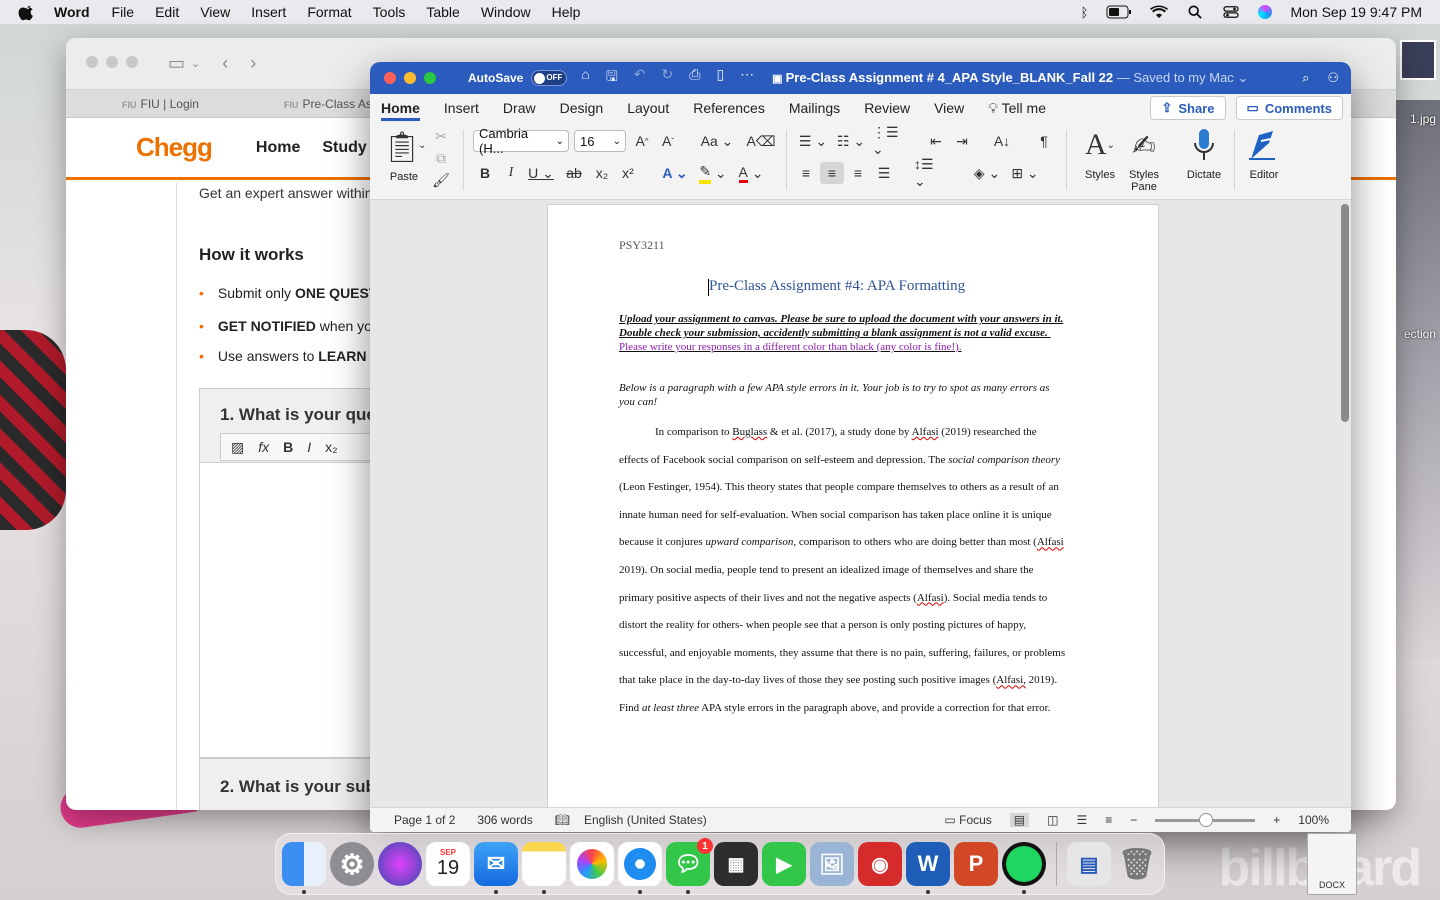 The height and width of the screenshot is (900, 1440). What do you see at coordinates (1019, 820) in the screenshot?
I see `print-layout-icon: ▤` at bounding box center [1019, 820].